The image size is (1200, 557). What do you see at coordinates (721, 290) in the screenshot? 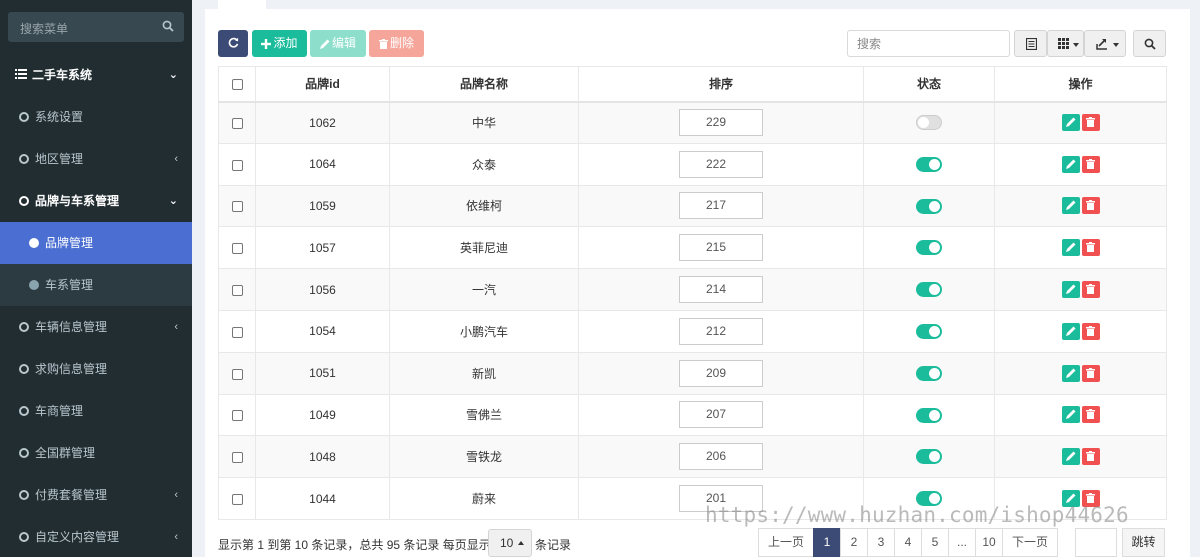
I see `order-input: 214` at bounding box center [721, 290].